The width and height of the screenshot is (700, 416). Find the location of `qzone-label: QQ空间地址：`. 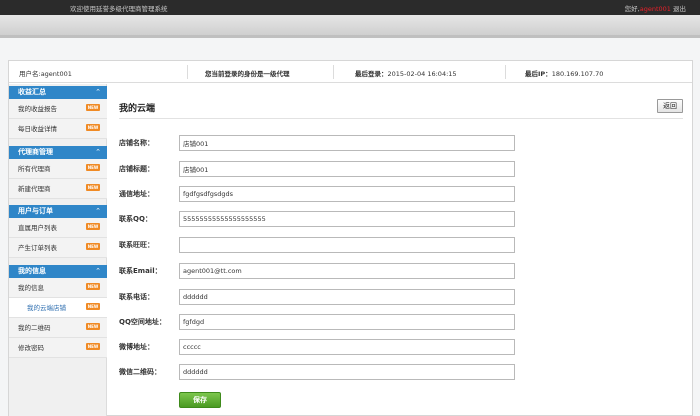

qzone-label: QQ空间地址： is located at coordinates (142, 322).